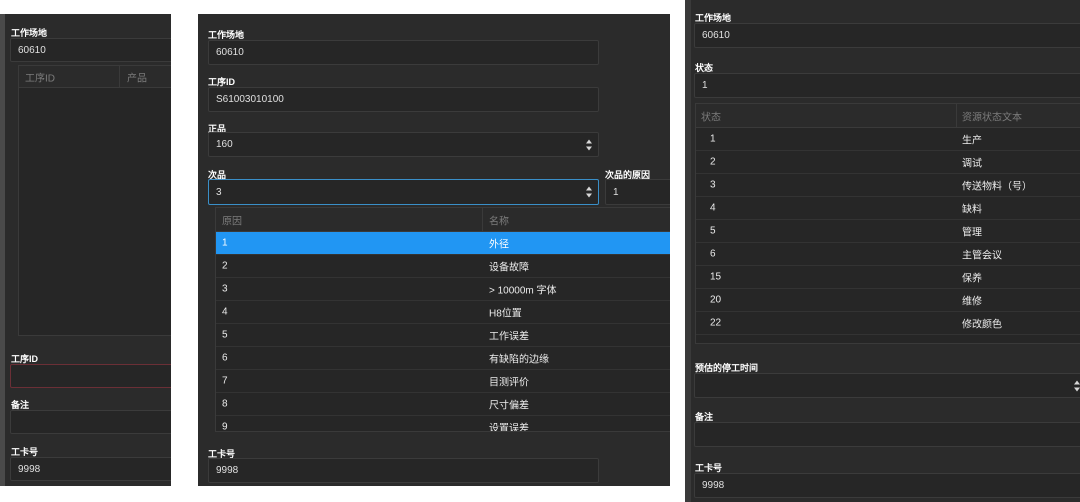  I want to click on good-qty-value: 160, so click(224, 144).